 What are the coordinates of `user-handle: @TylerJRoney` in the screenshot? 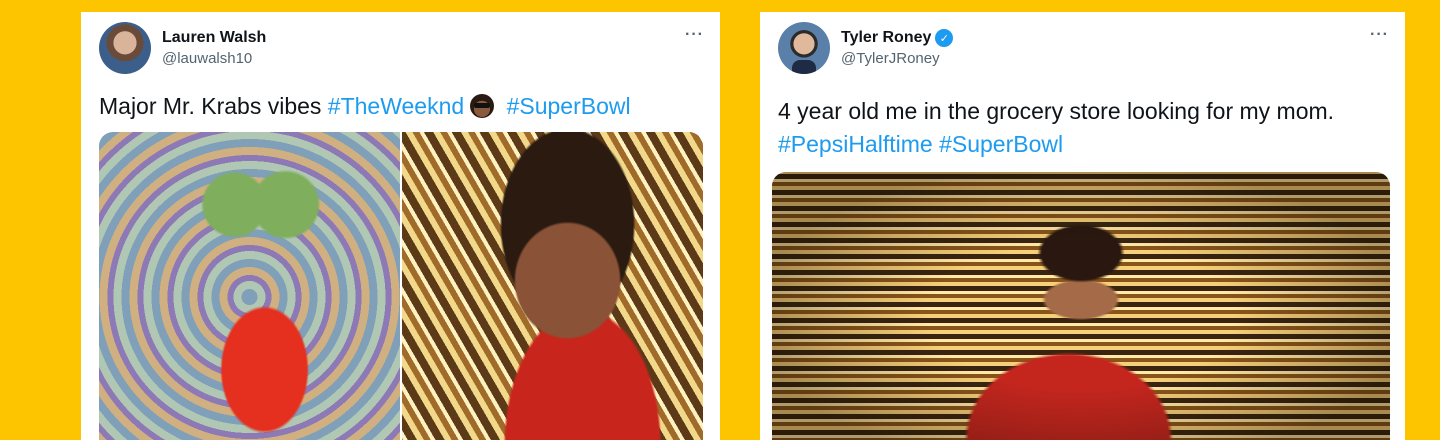 It's located at (897, 58).